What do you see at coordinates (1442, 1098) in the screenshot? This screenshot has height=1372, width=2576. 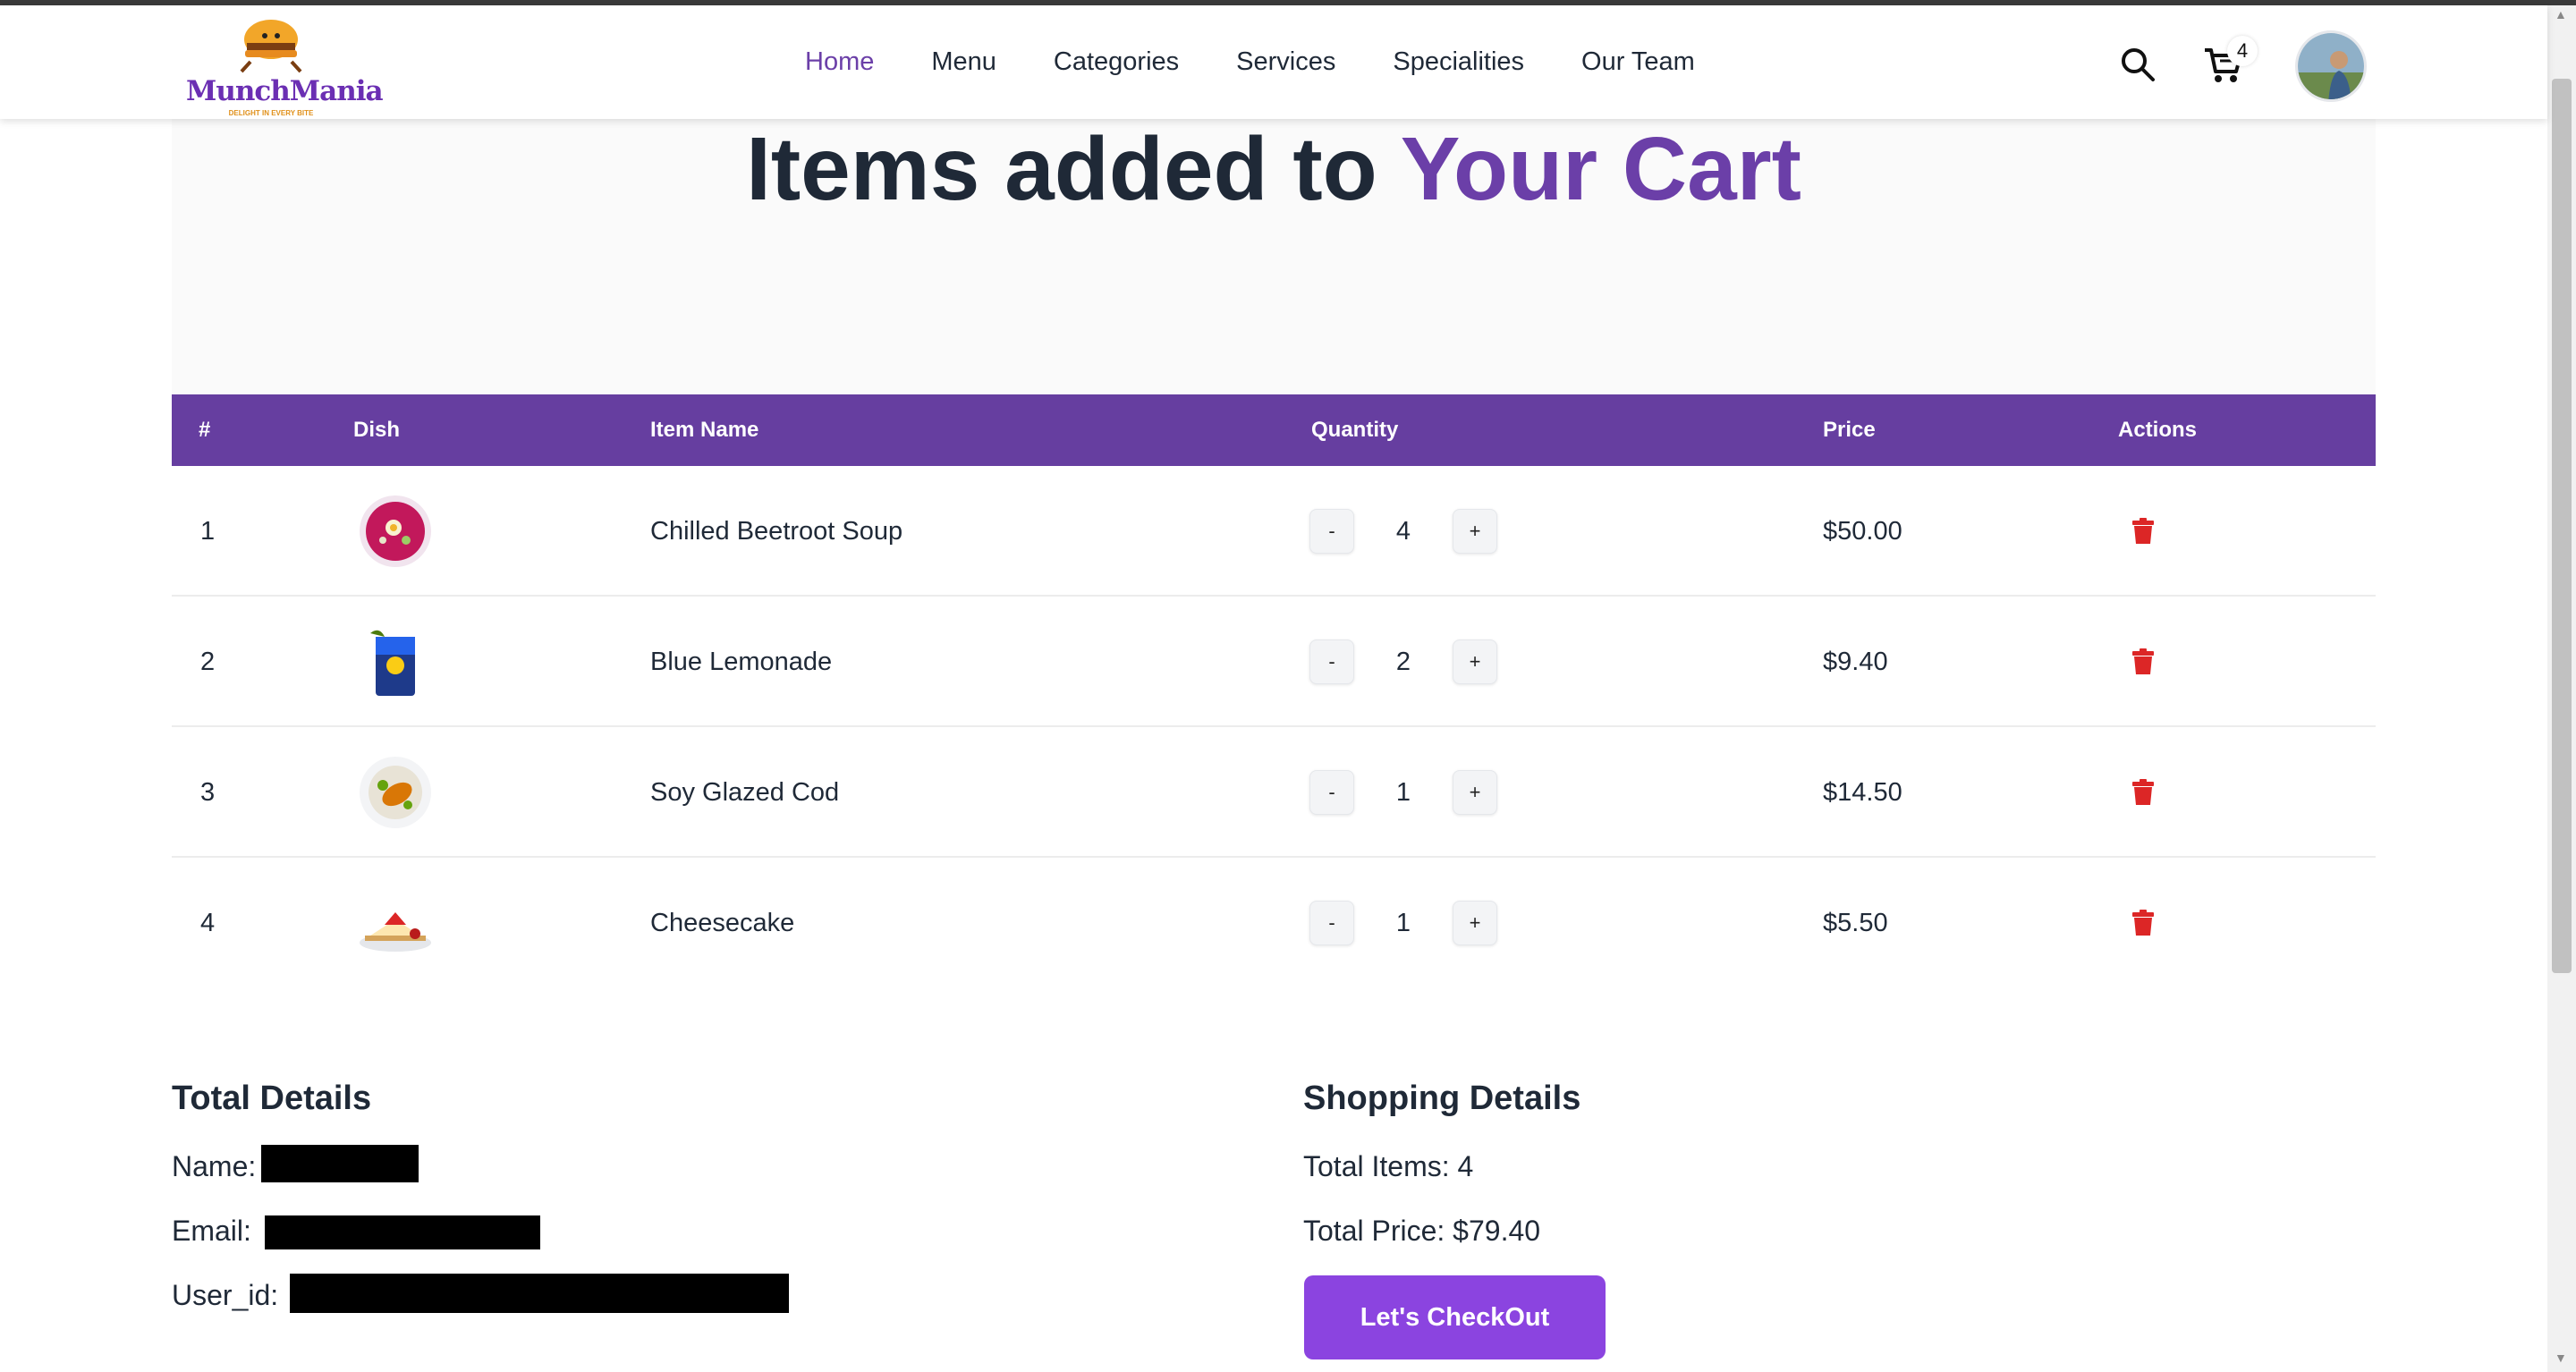 I see `shopping-details-title: Shopping Details` at bounding box center [1442, 1098].